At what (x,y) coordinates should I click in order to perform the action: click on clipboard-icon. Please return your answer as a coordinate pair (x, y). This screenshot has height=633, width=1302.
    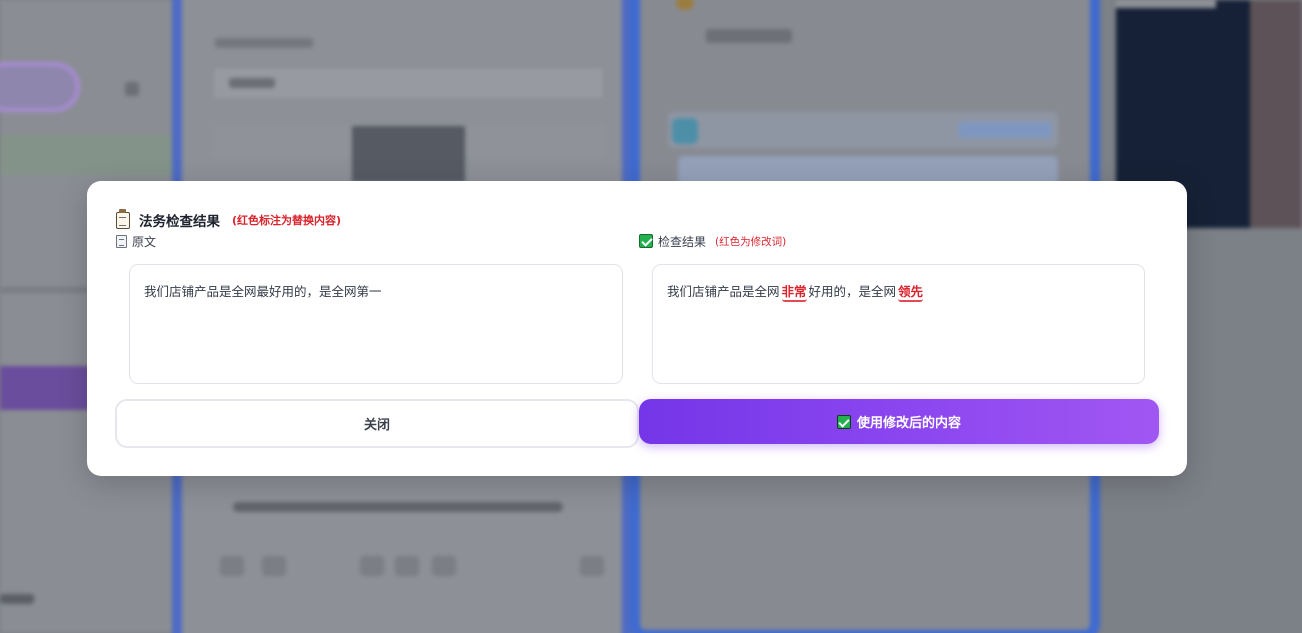
    Looking at the image, I should click on (123, 218).